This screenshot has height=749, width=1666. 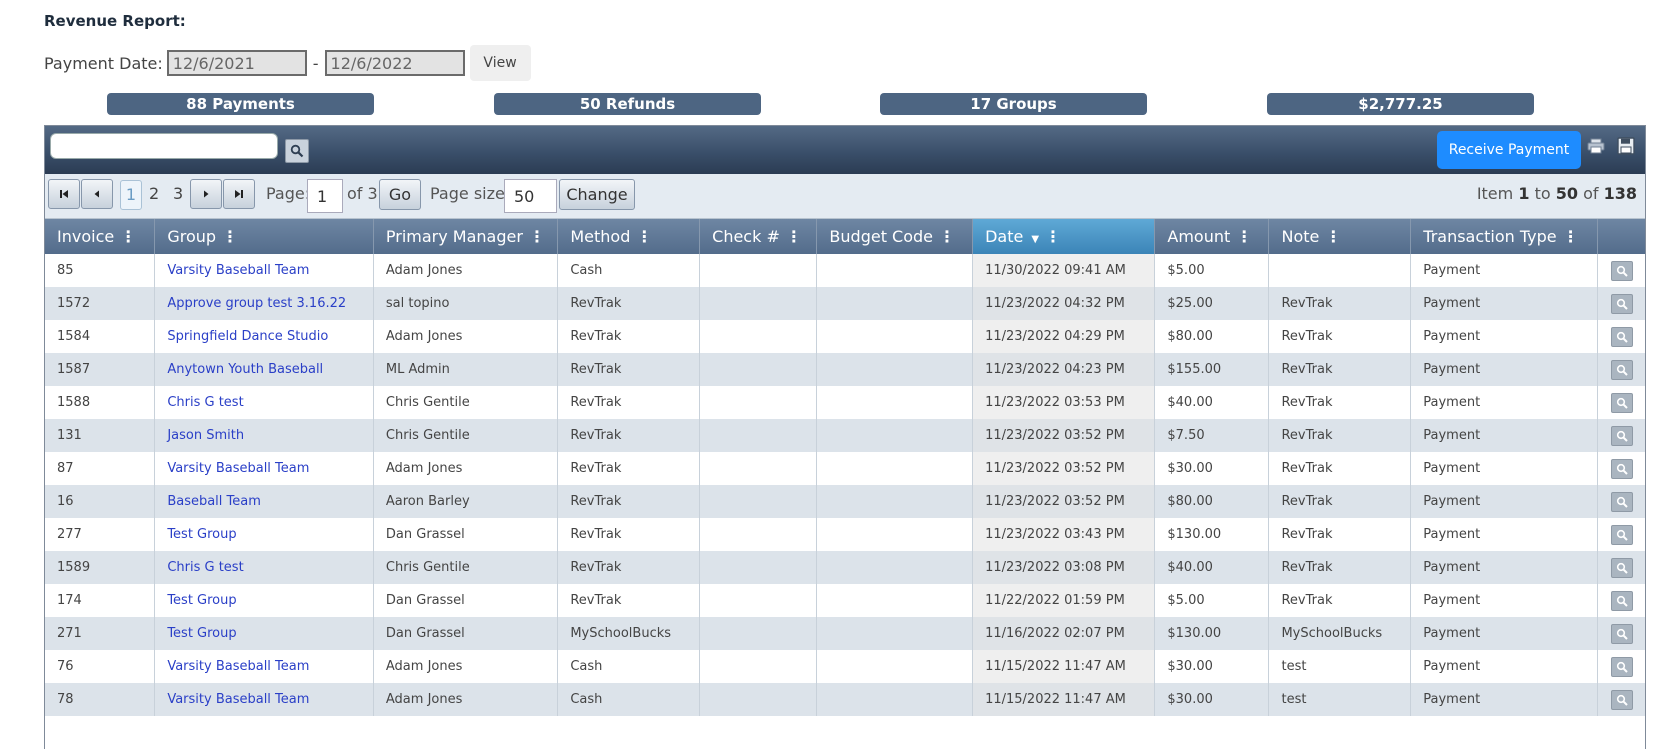 What do you see at coordinates (100, 633) in the screenshot?
I see `invoice-cell: 271` at bounding box center [100, 633].